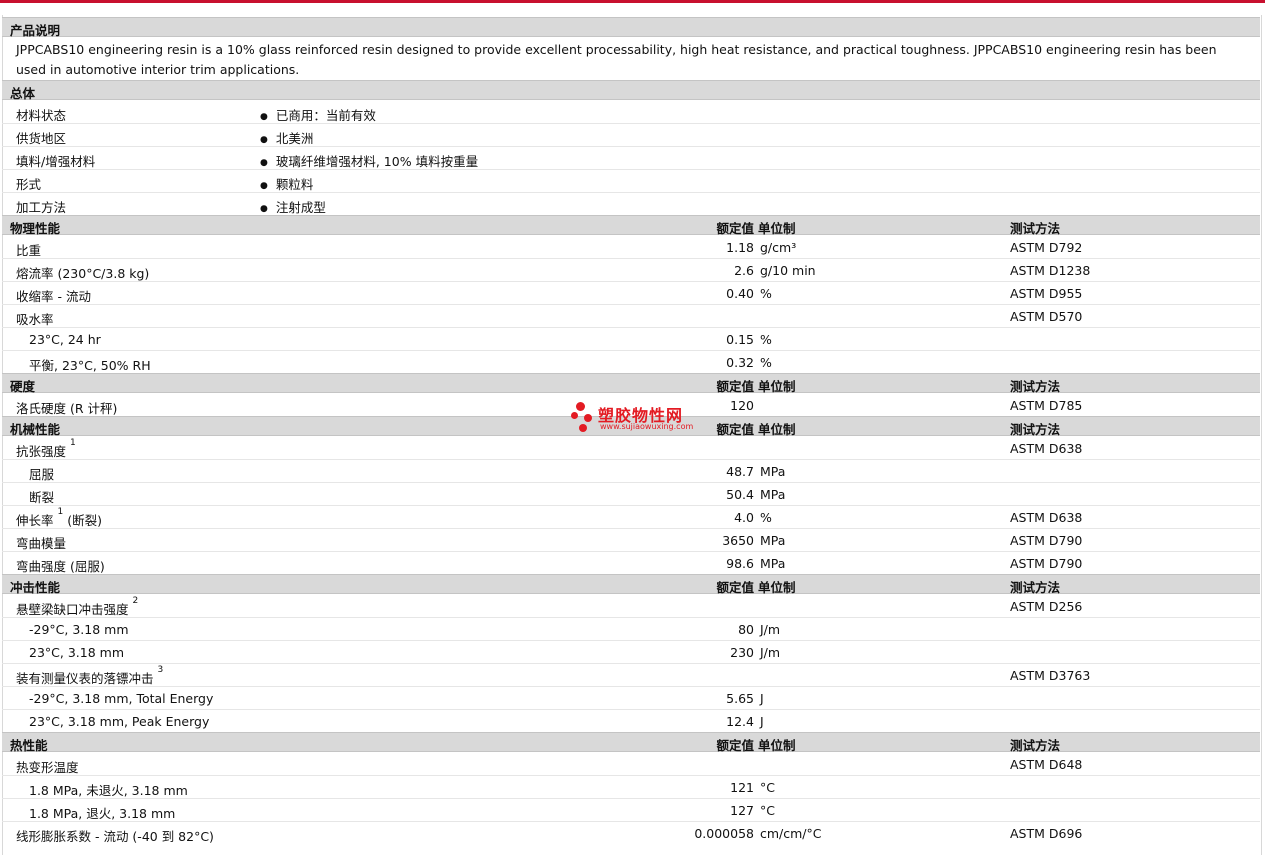 The image size is (1265, 855). I want to click on row-value: 2.6, so click(744, 270).